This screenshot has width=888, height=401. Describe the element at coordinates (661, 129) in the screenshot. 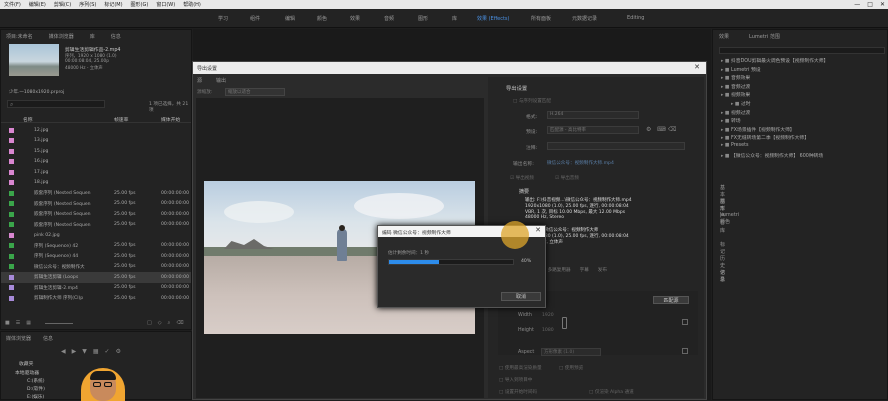

I see `import-preset-icon: ⌨` at that location.